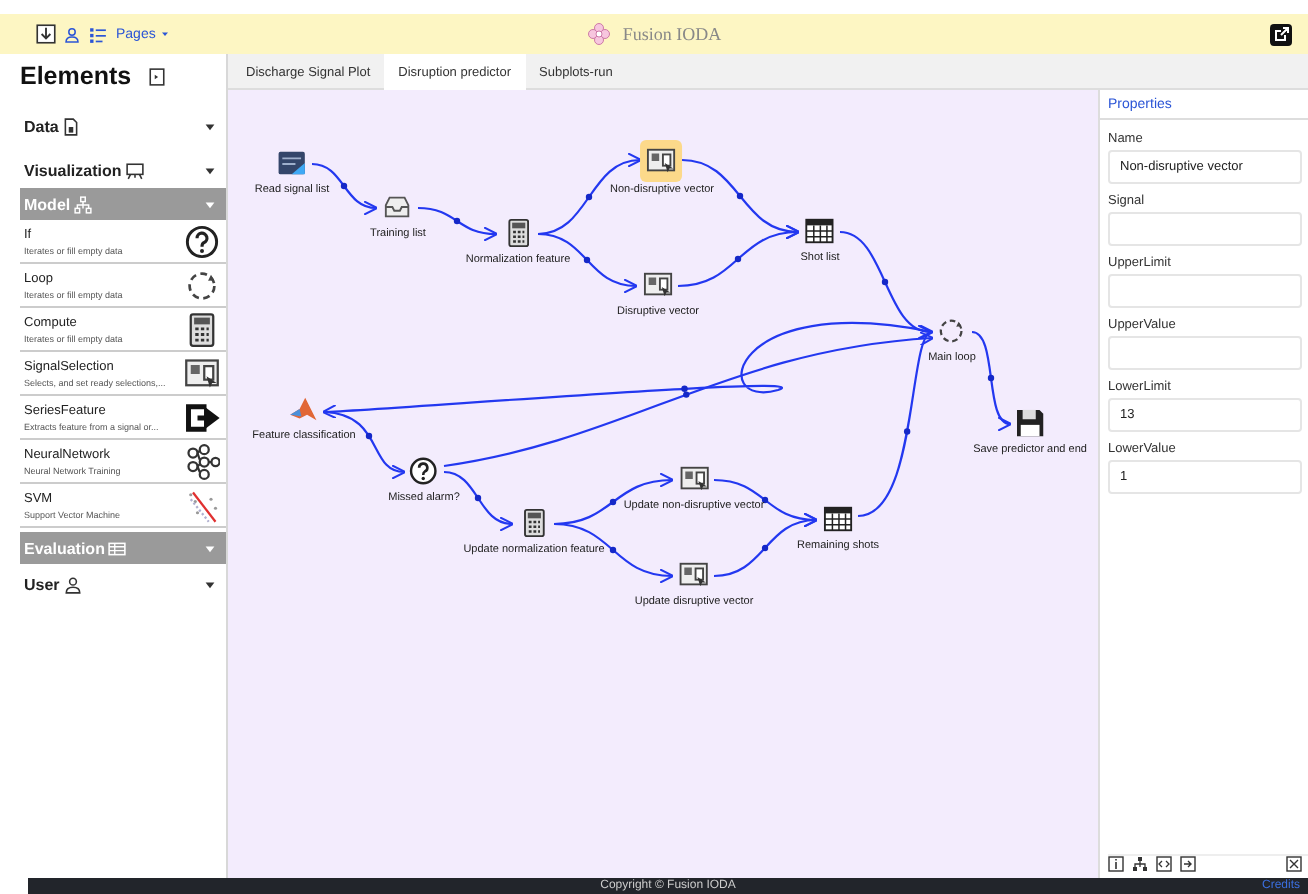  What do you see at coordinates (76, 76) in the screenshot?
I see `panel-title: Elements` at bounding box center [76, 76].